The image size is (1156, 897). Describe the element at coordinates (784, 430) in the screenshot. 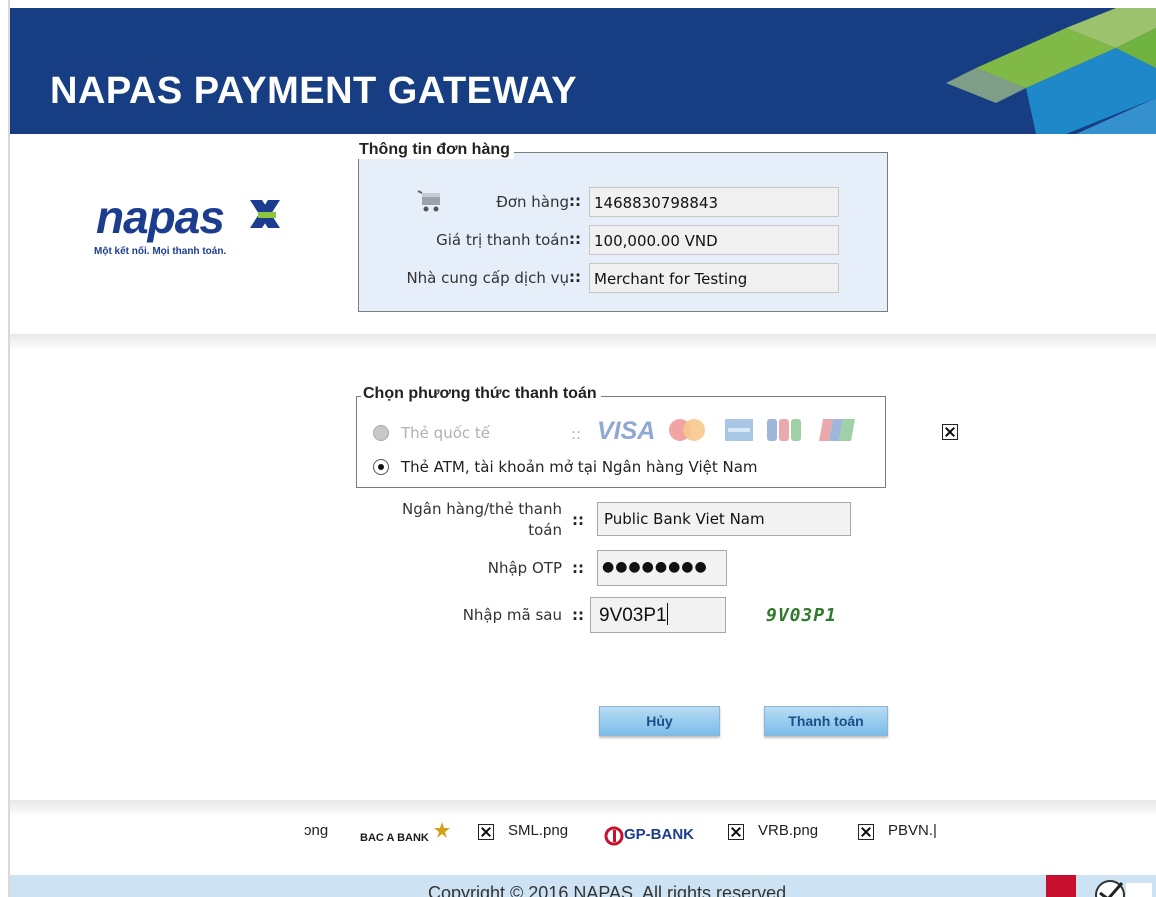

I see `jcb-logo` at that location.